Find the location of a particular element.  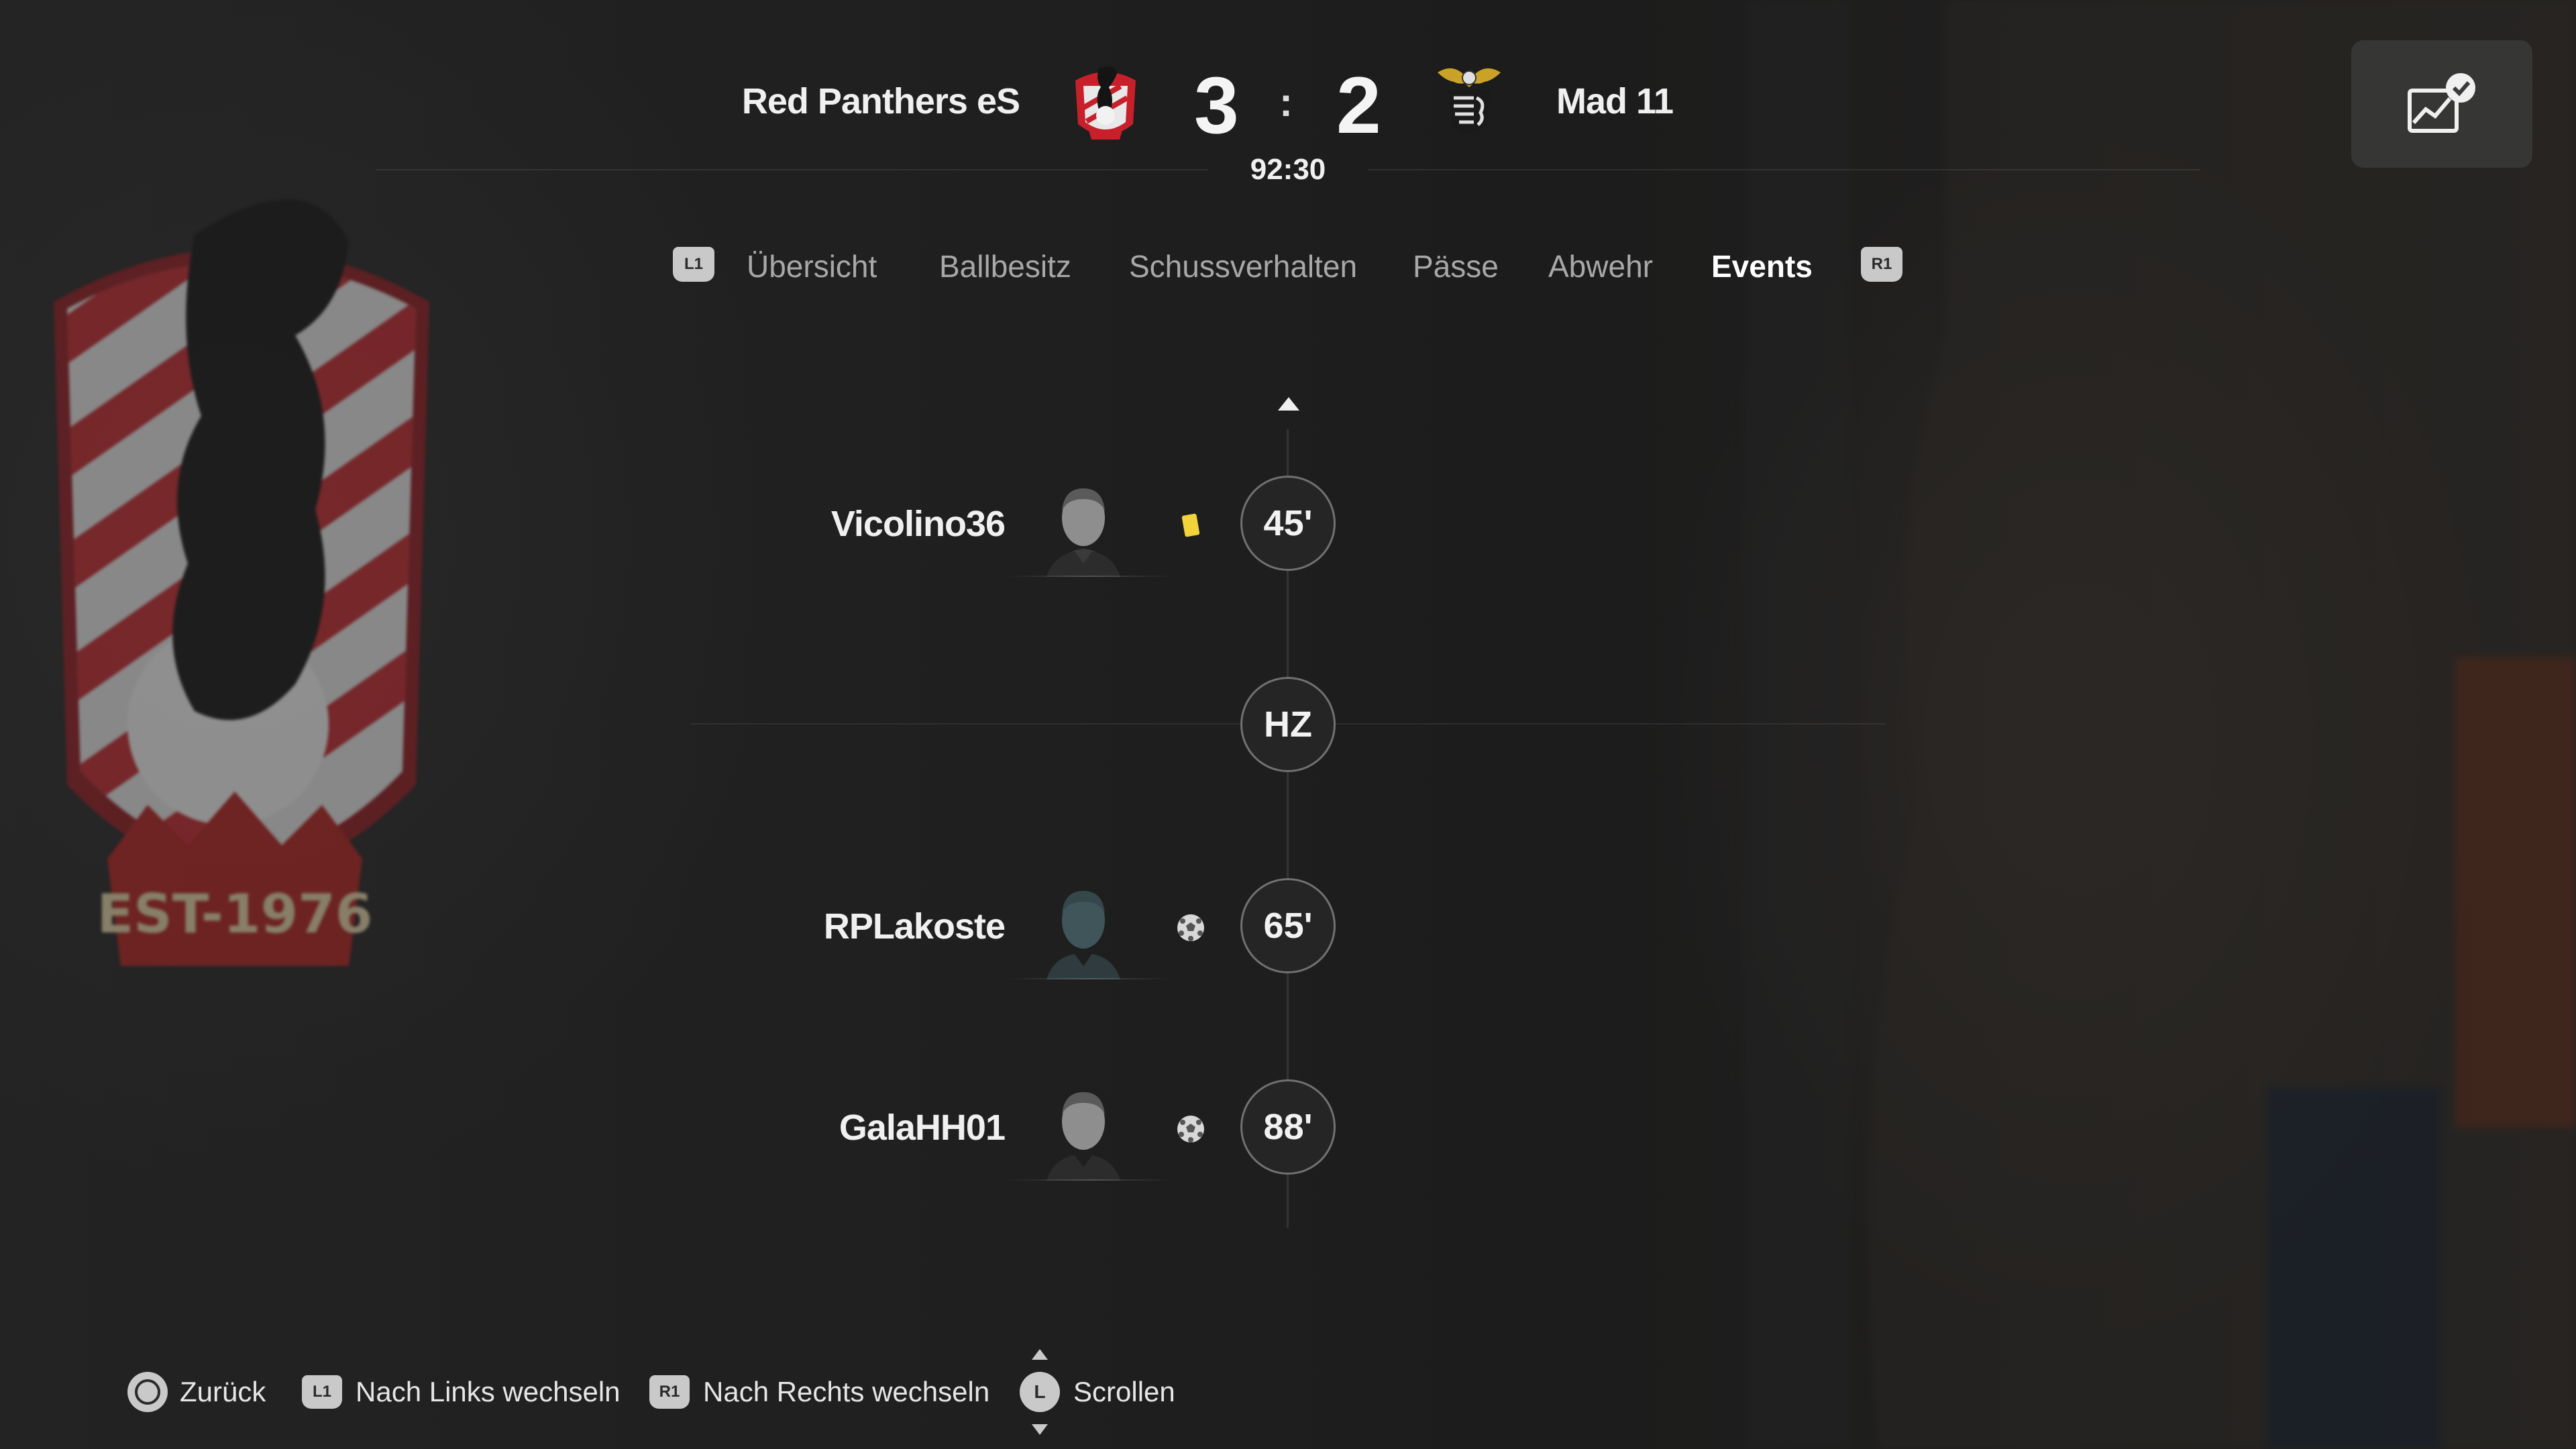

tab-uebersicht: Übersicht is located at coordinates (812, 266).